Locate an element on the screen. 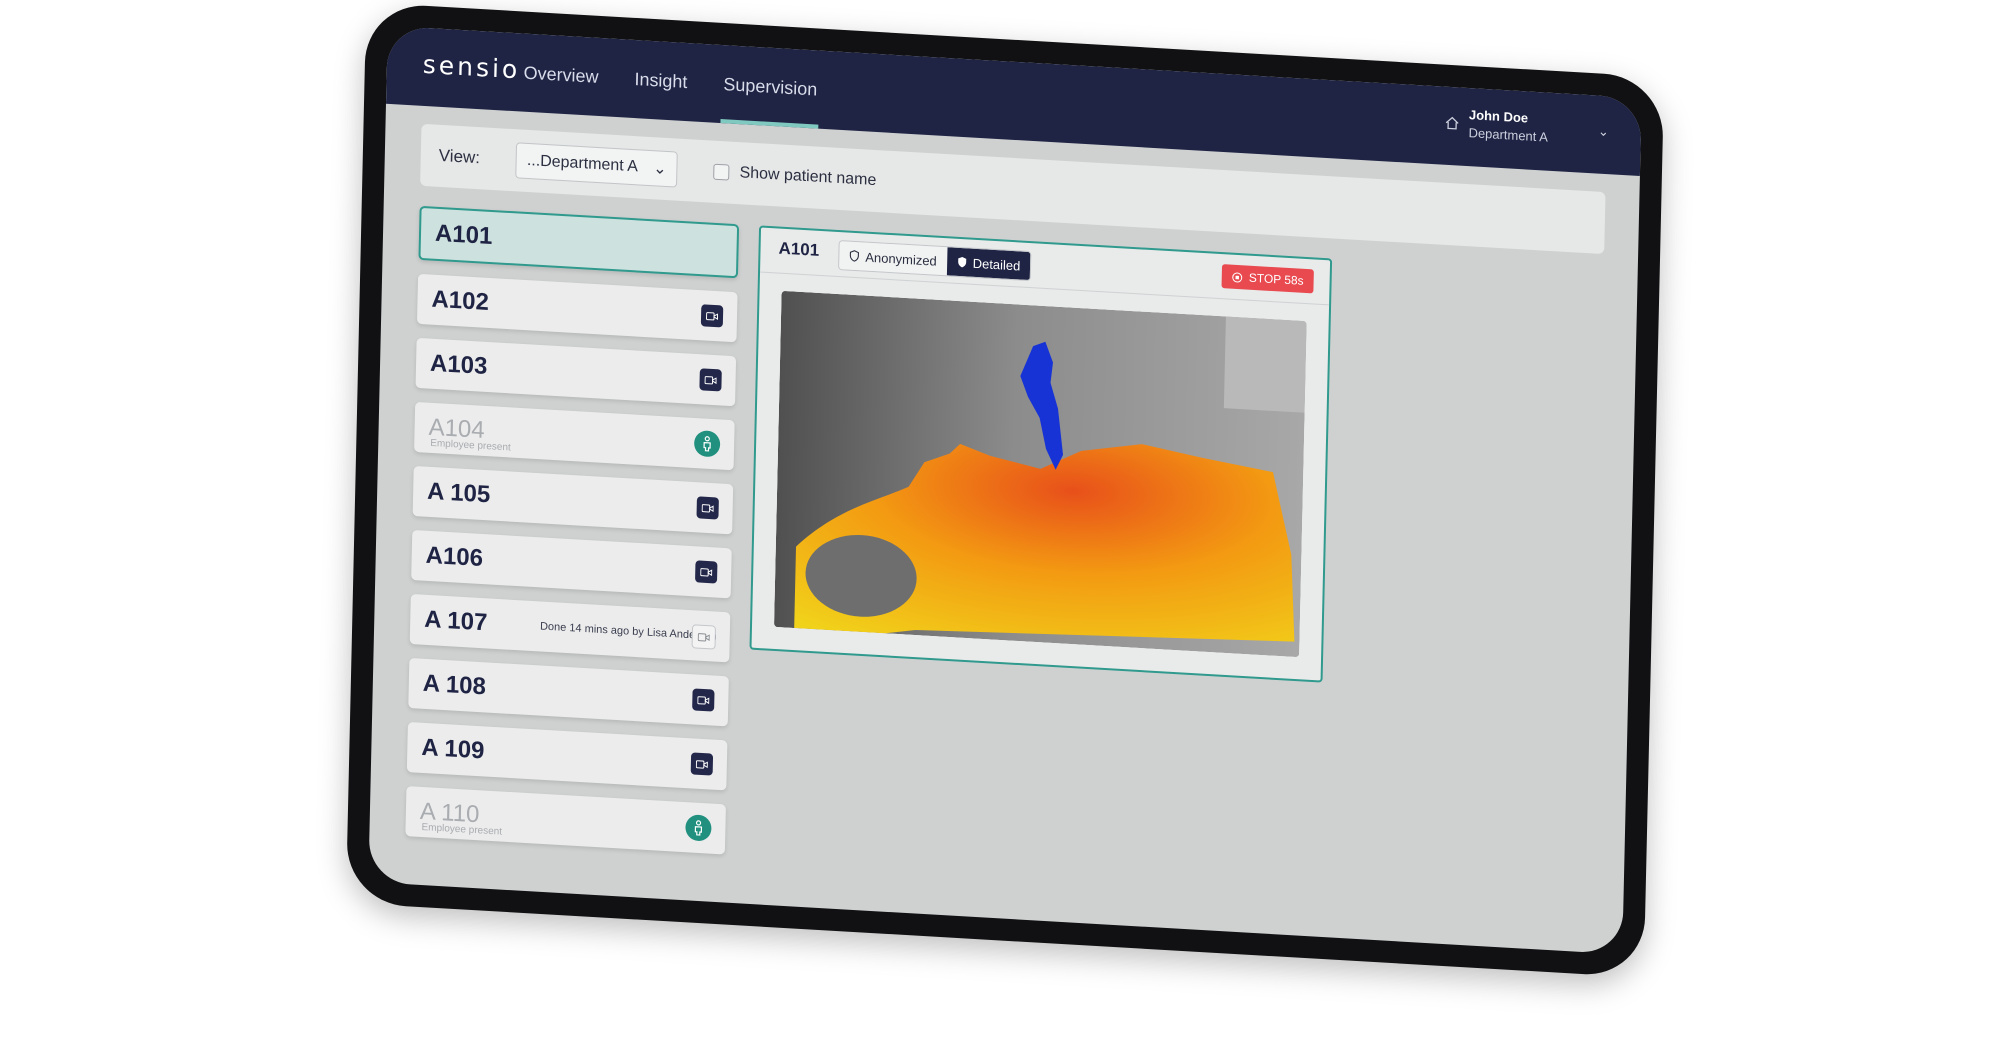  room-name: A106 is located at coordinates (454, 557).